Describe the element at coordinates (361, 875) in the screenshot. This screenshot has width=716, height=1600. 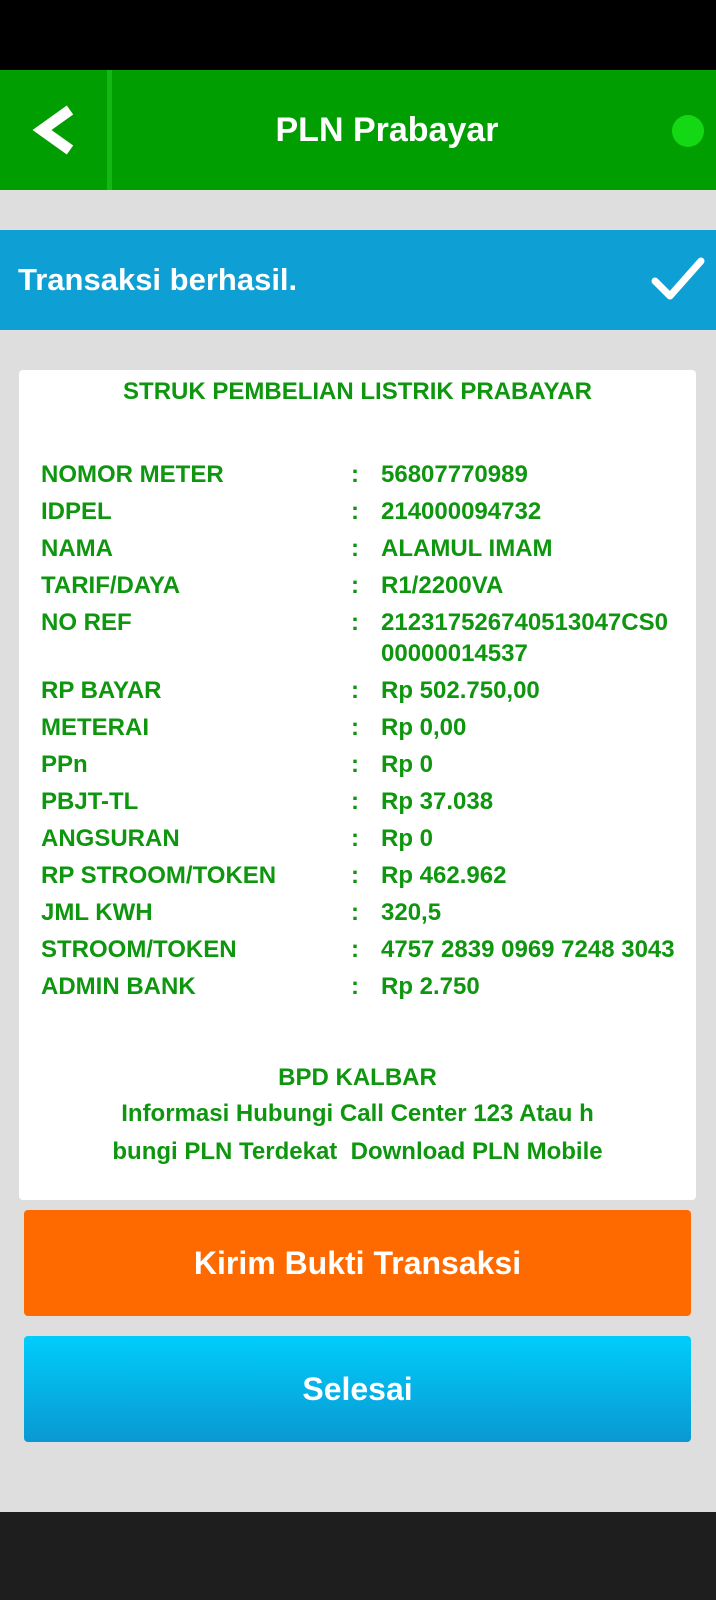
I see `receipt-row: RP STROOM/TOKEN: Rp 462.962` at that location.